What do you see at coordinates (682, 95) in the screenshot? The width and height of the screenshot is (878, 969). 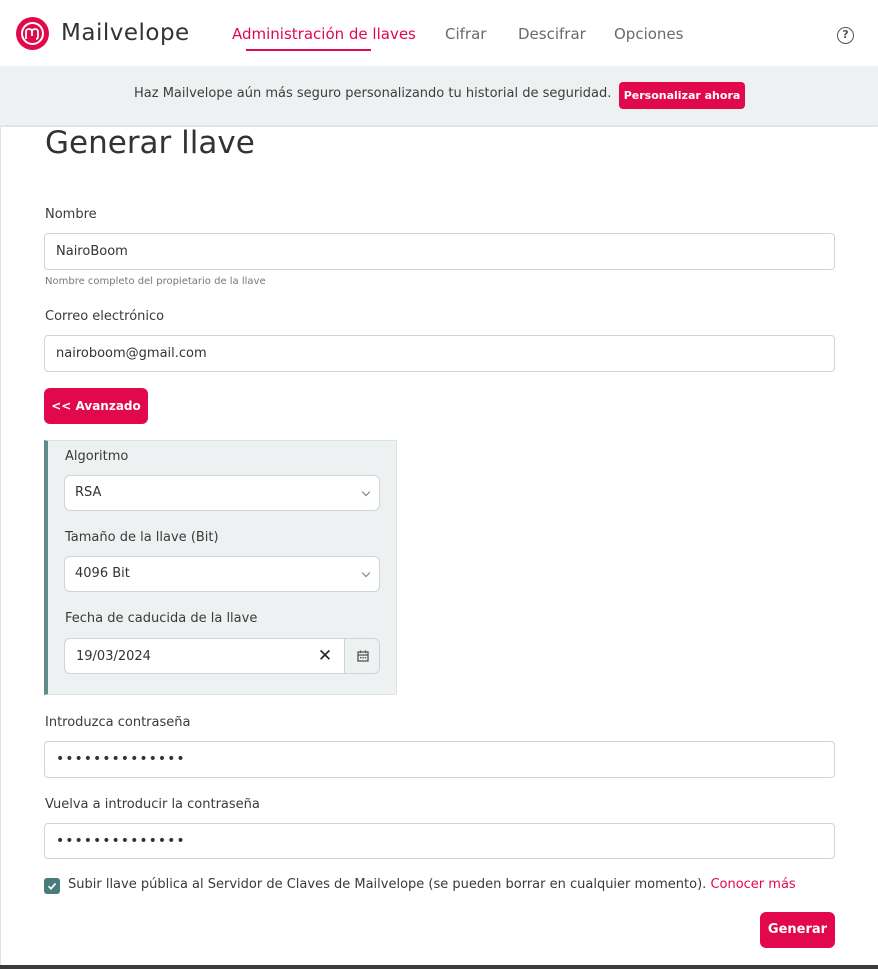 I see `personalize-now-button: Personalizar ahora` at bounding box center [682, 95].